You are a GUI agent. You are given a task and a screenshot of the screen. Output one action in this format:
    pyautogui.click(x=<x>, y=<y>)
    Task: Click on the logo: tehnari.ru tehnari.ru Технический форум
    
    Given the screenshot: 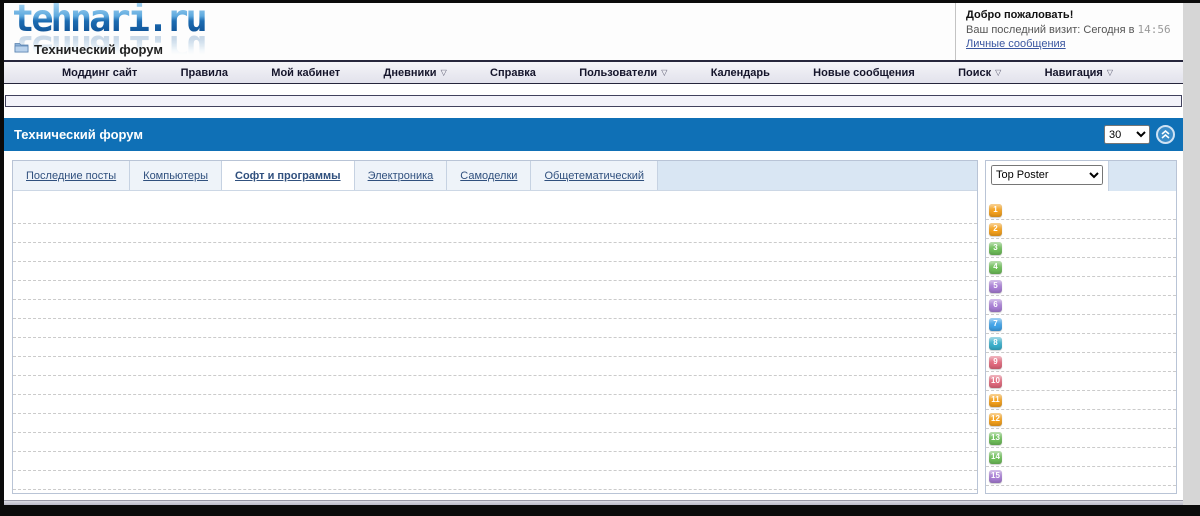 What is the action you would take?
    pyautogui.click(x=214, y=35)
    